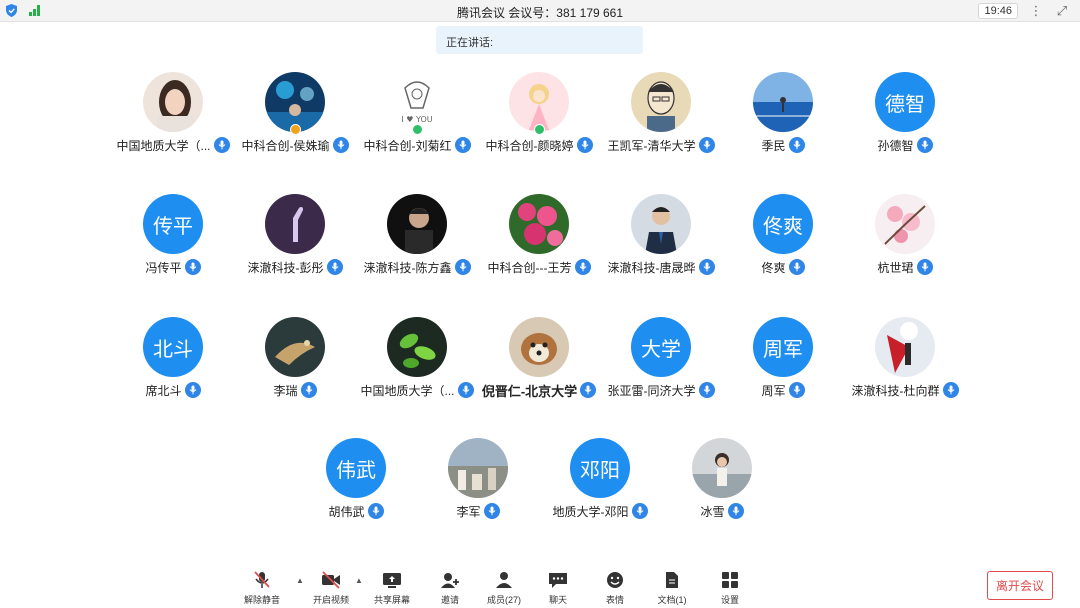  I want to click on participant-name-row: 席北斗, so click(173, 390).